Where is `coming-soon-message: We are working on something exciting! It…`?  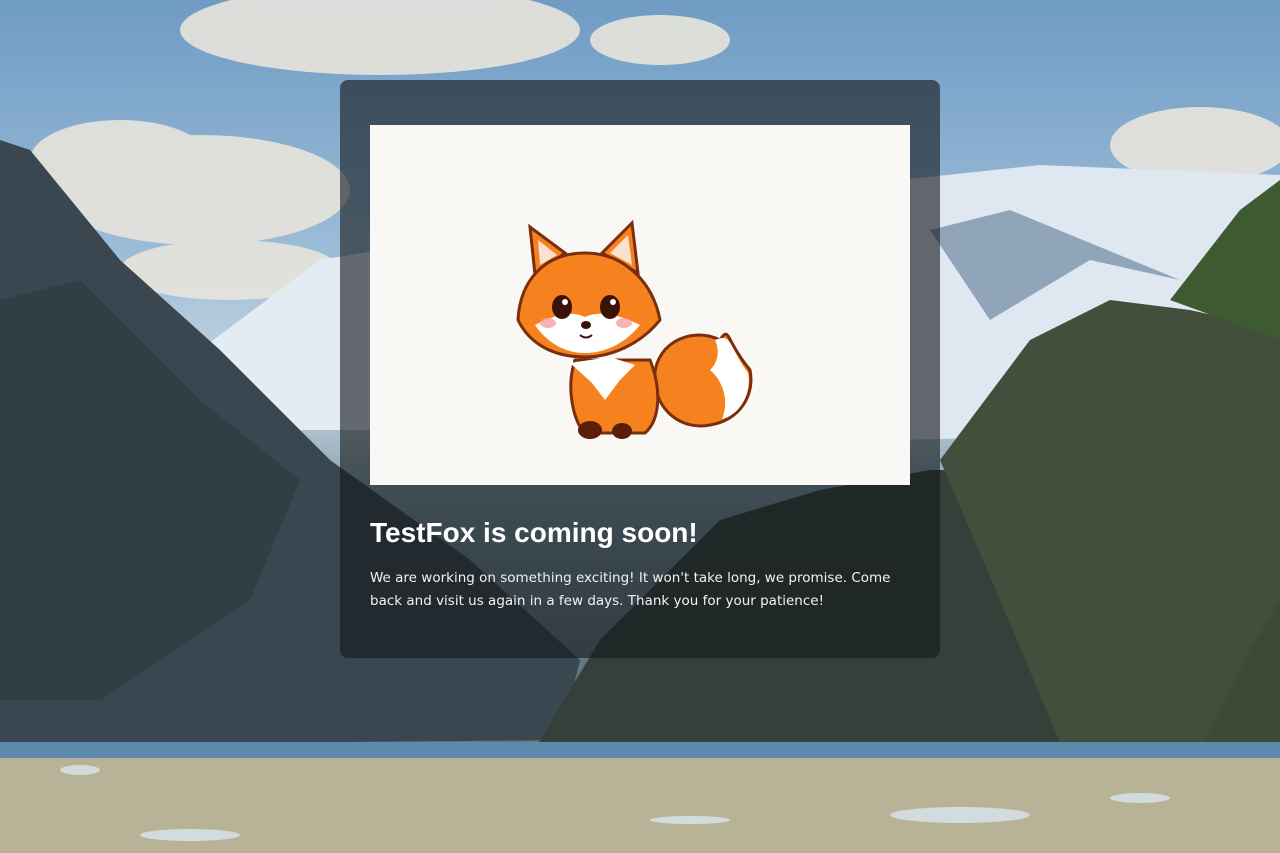 coming-soon-message: We are working on something exciting! It… is located at coordinates (630, 589).